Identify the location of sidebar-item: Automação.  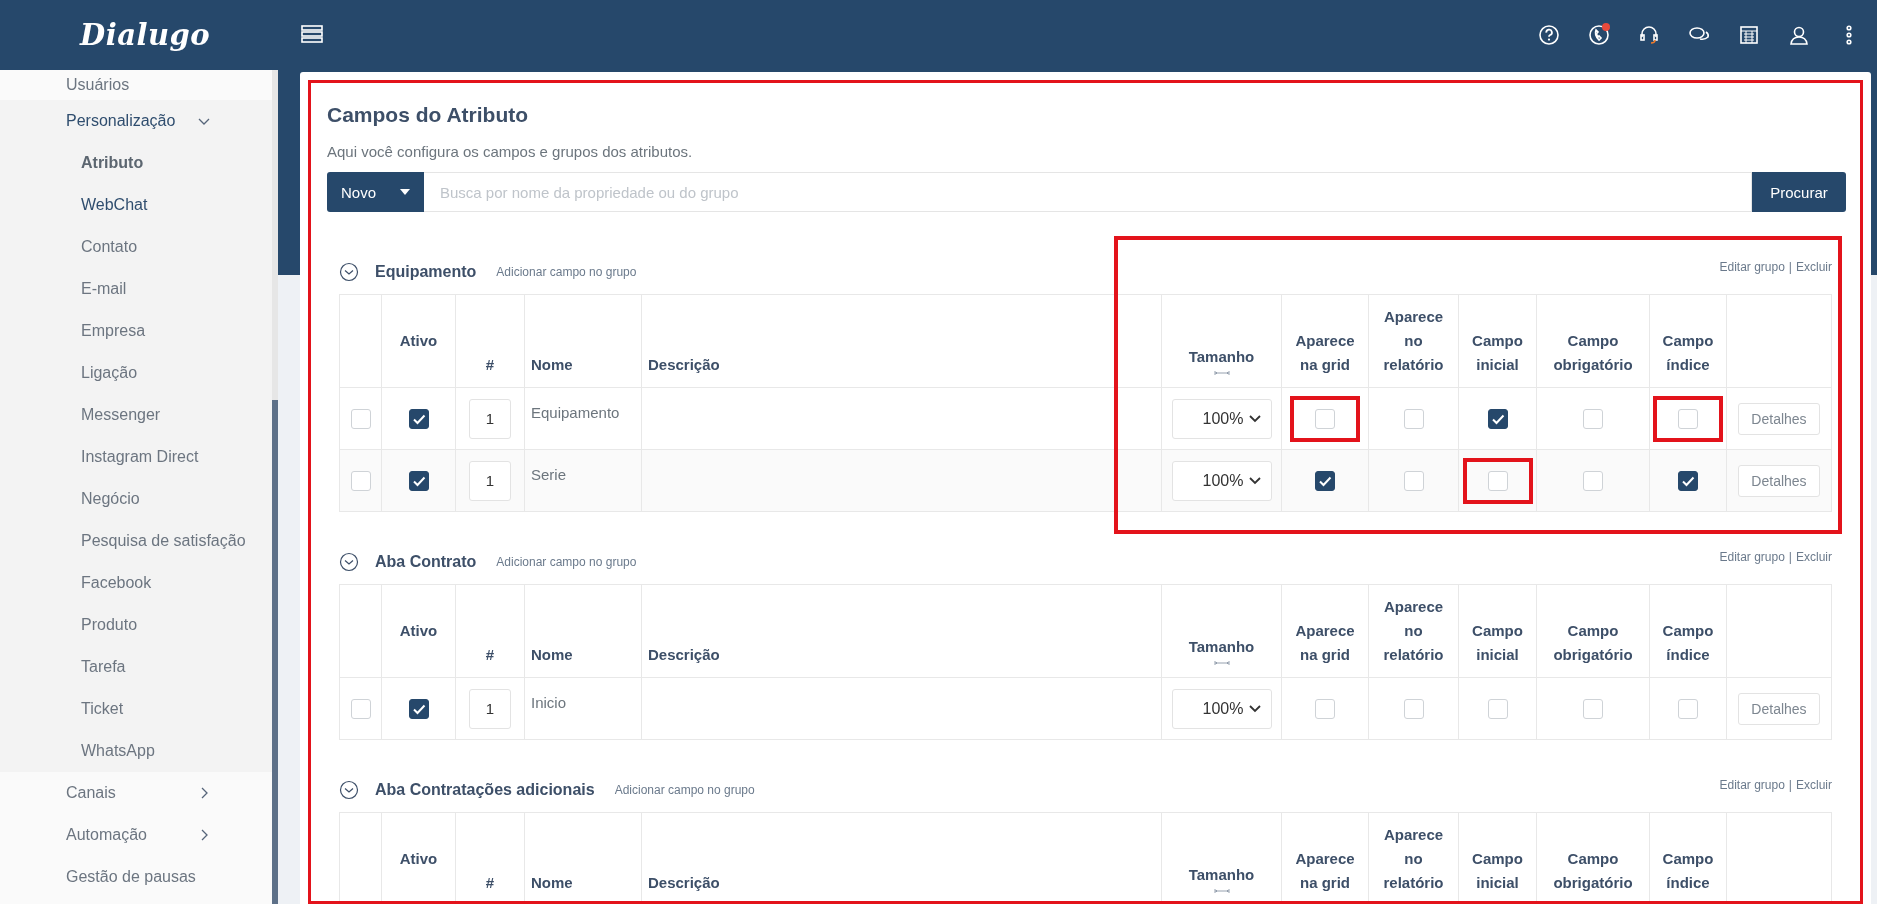
(136, 835).